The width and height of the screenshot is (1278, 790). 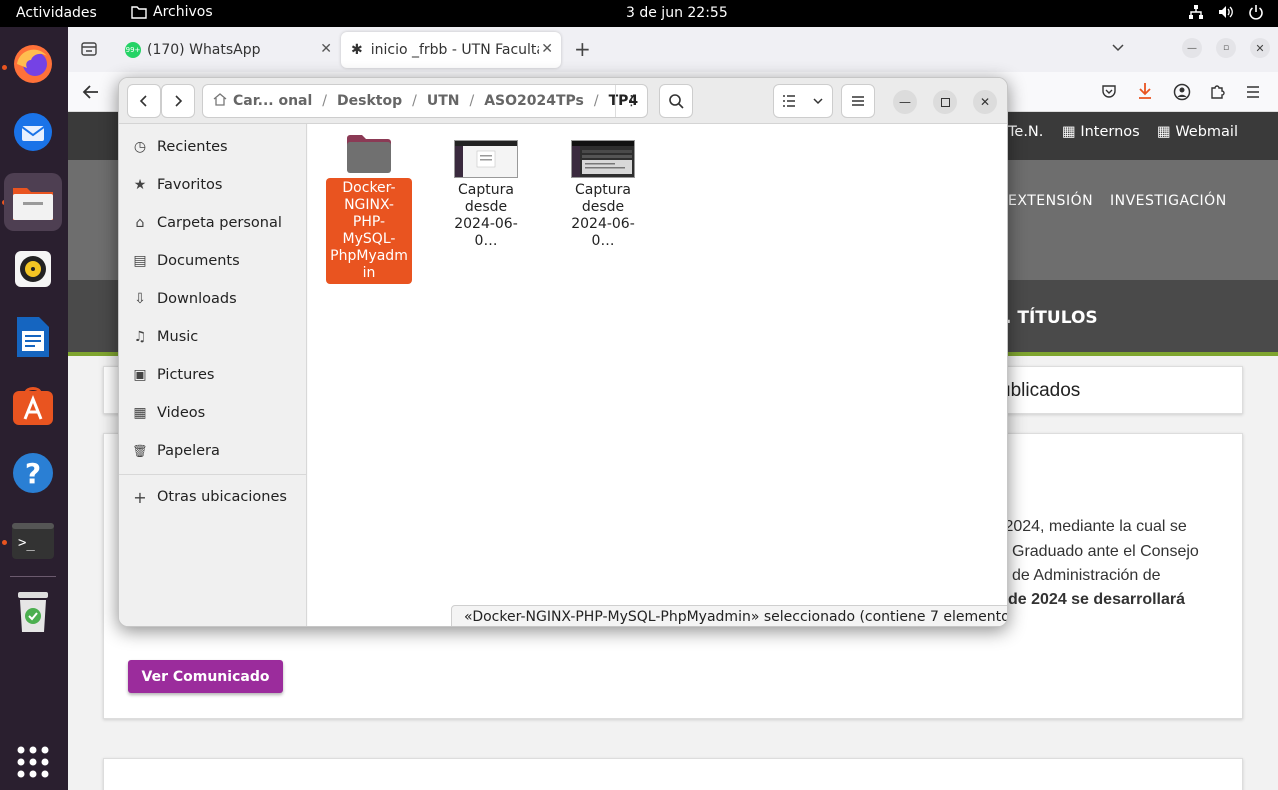 What do you see at coordinates (858, 101) in the screenshot?
I see `main-menu-button` at bounding box center [858, 101].